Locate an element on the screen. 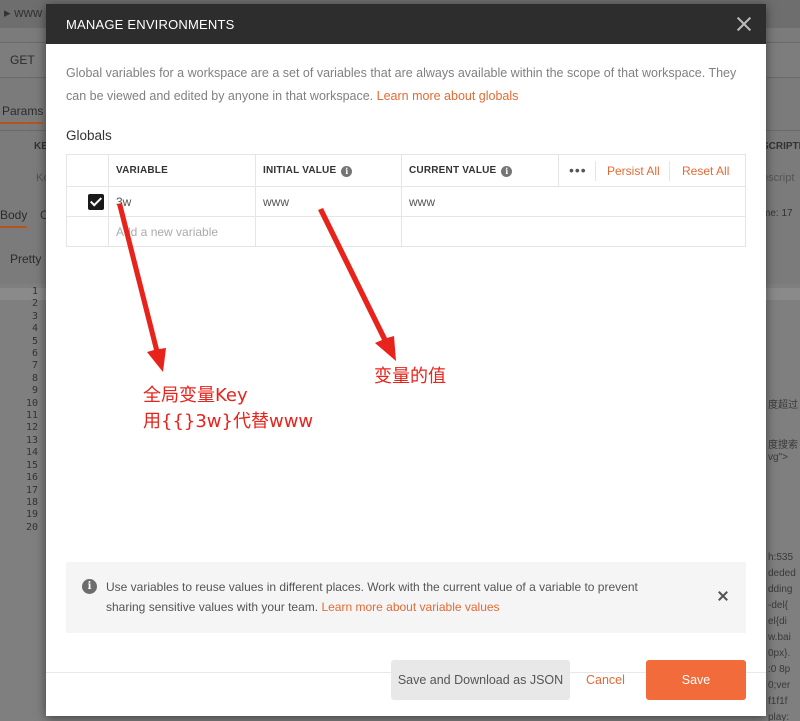  bg-line-number: 20 is located at coordinates (31, 527).